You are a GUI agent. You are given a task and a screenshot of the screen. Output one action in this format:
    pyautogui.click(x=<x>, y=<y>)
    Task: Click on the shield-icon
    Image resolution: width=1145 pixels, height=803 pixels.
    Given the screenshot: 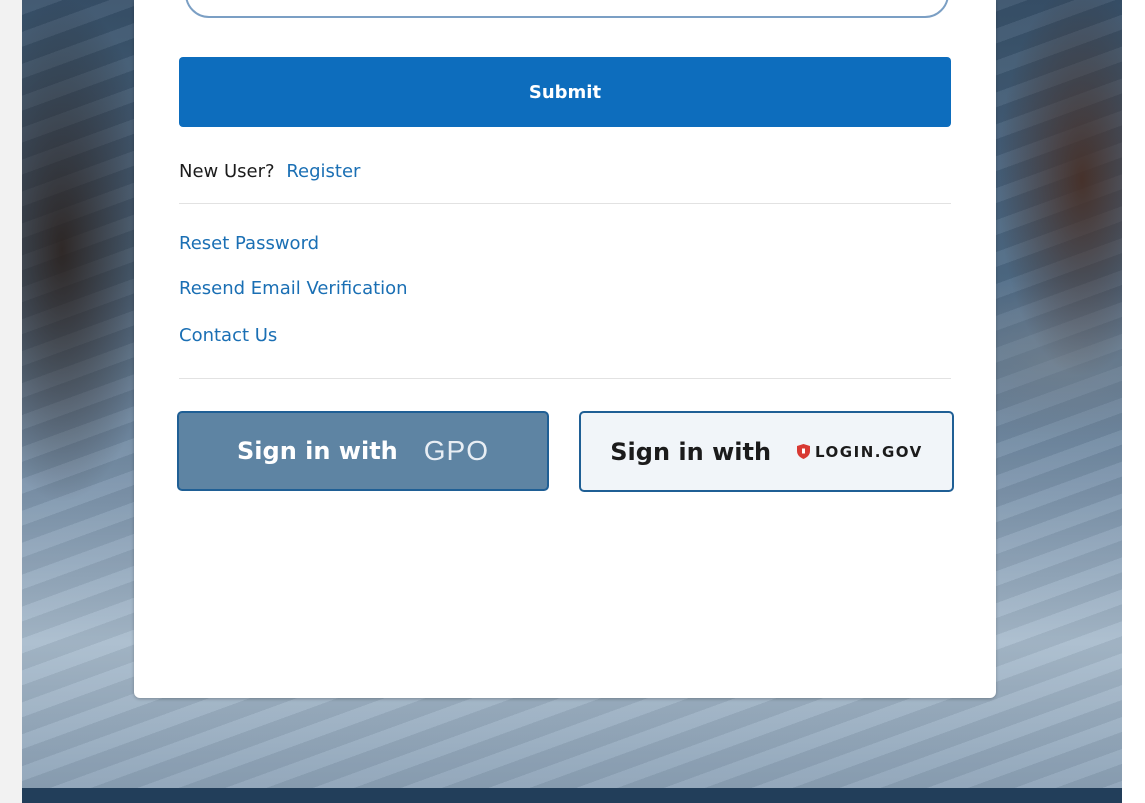 What is the action you would take?
    pyautogui.click(x=804, y=451)
    